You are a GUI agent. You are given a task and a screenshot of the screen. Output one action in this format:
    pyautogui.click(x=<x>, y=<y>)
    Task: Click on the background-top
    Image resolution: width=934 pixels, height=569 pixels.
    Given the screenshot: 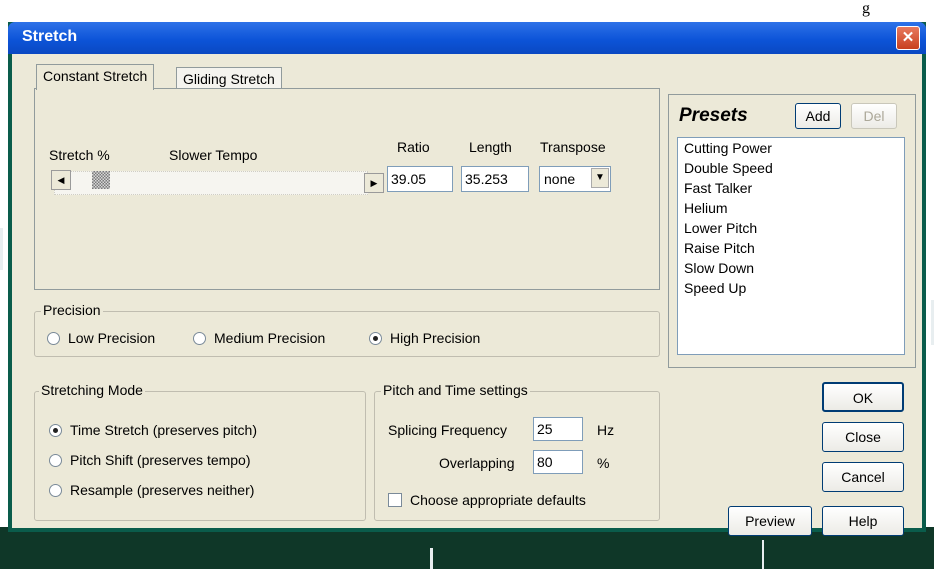 What is the action you would take?
    pyautogui.click(x=467, y=7)
    